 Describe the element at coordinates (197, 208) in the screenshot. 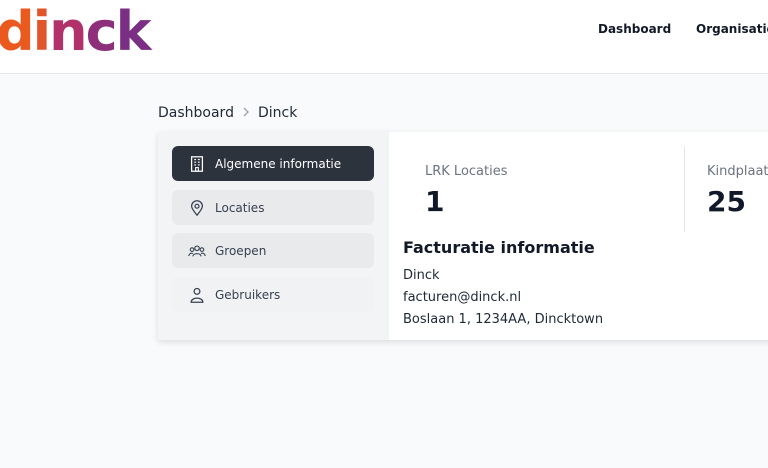

I see `map-pin-icon` at that location.